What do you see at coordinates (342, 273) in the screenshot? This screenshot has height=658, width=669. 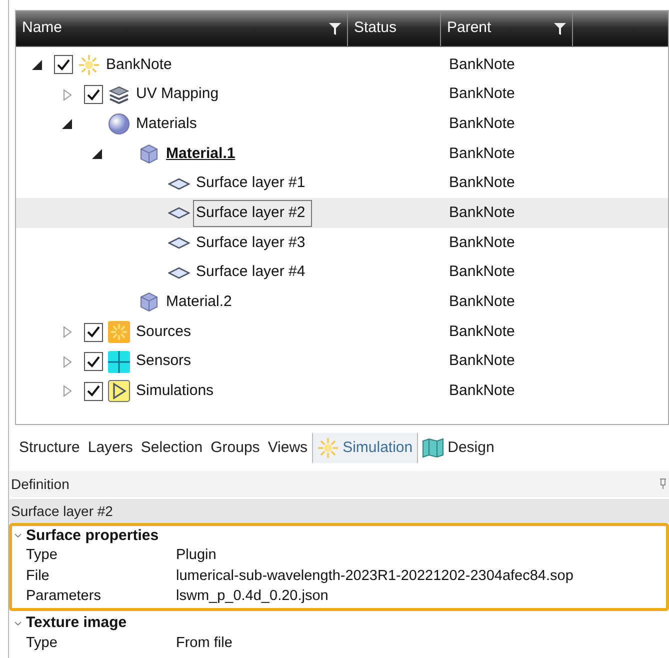 I see `tree-row: Surface layer #4 BankNote` at bounding box center [342, 273].